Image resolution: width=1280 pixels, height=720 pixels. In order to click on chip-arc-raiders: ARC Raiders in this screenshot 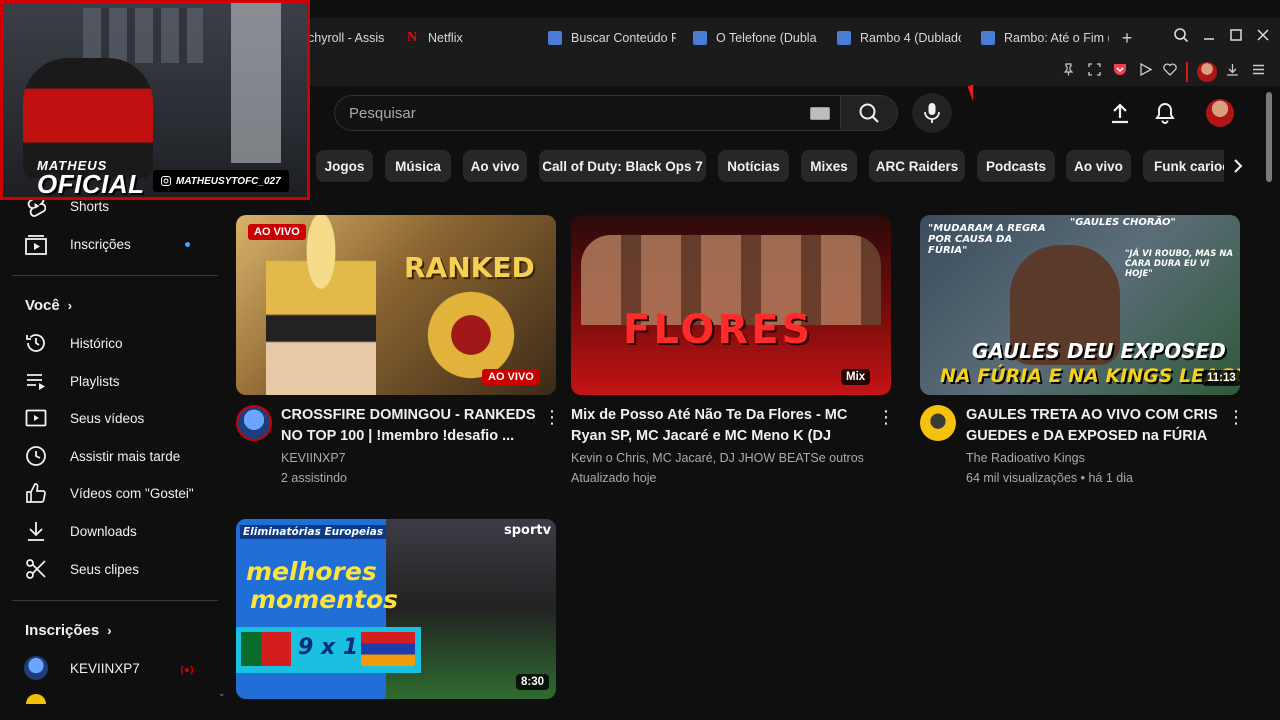, I will do `click(917, 166)`.